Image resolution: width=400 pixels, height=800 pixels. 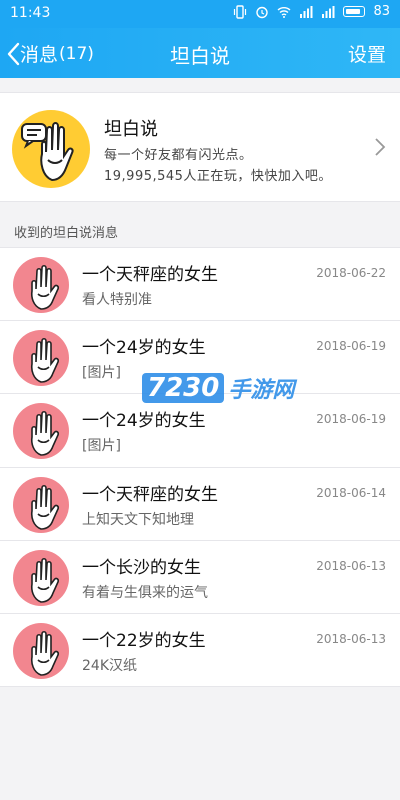 What do you see at coordinates (354, 11) in the screenshot?
I see `battery-icon` at bounding box center [354, 11].